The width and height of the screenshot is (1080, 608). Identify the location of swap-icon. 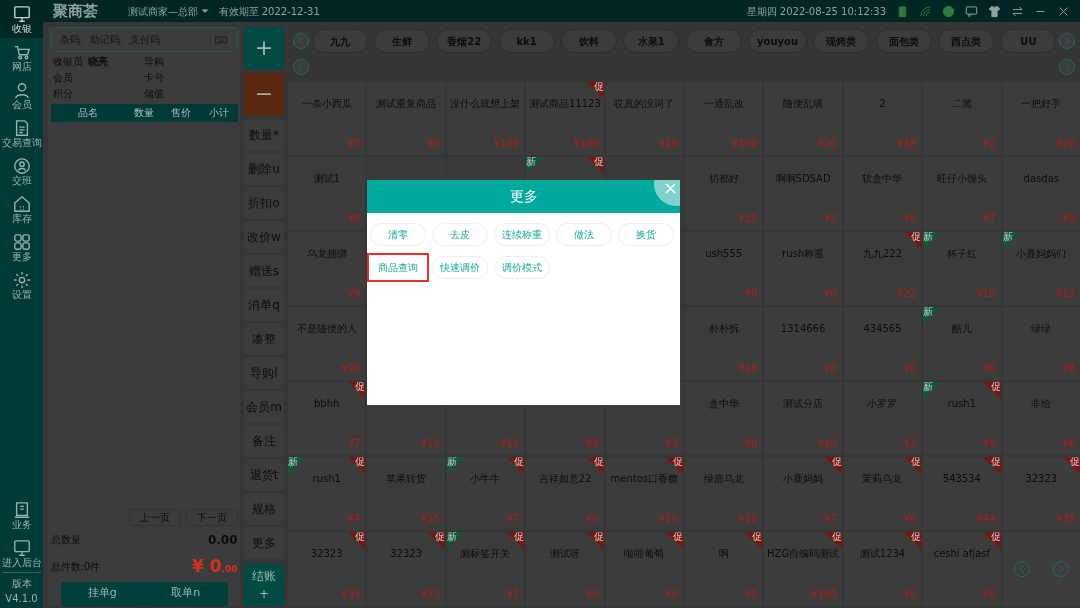
(1017, 11).